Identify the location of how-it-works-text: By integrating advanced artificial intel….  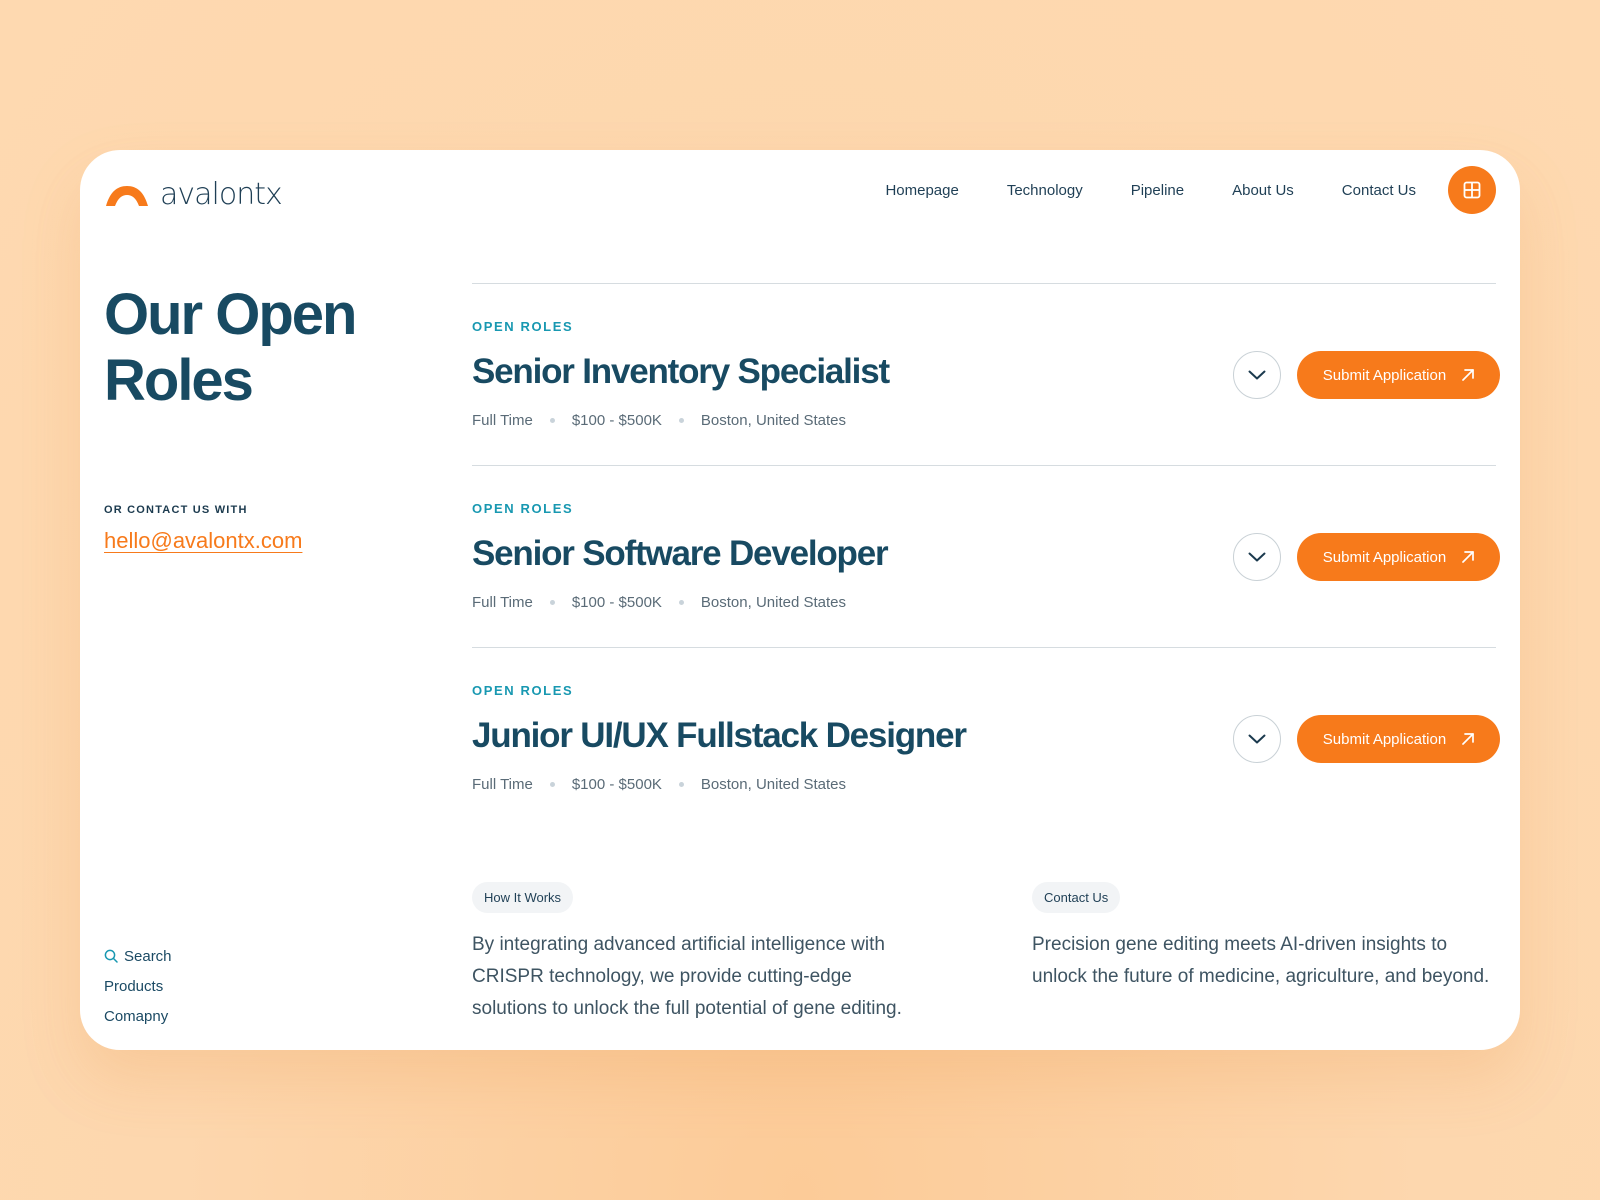
(687, 976).